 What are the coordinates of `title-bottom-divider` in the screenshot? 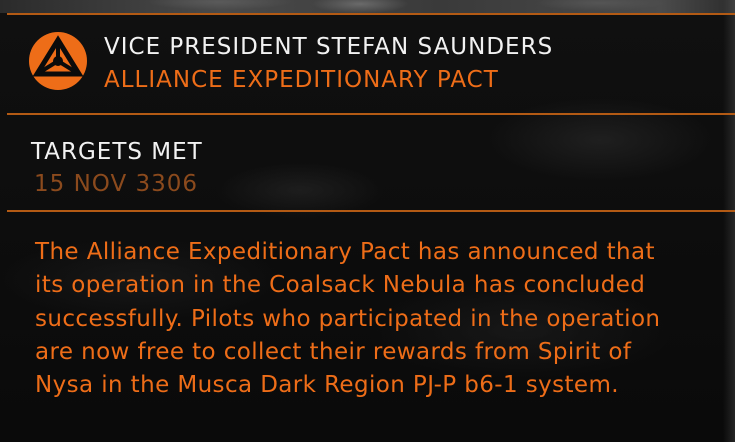 It's located at (371, 211).